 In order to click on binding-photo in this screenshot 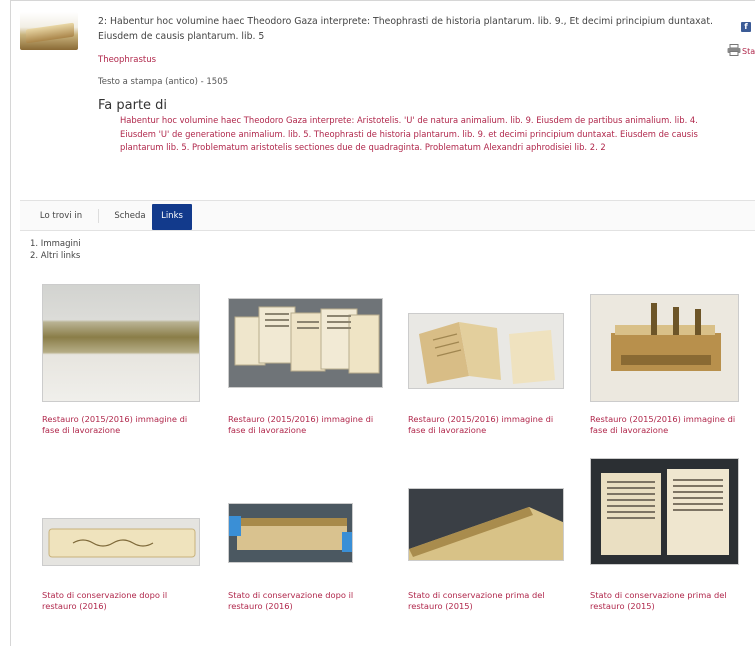, I will do `click(664, 348)`.